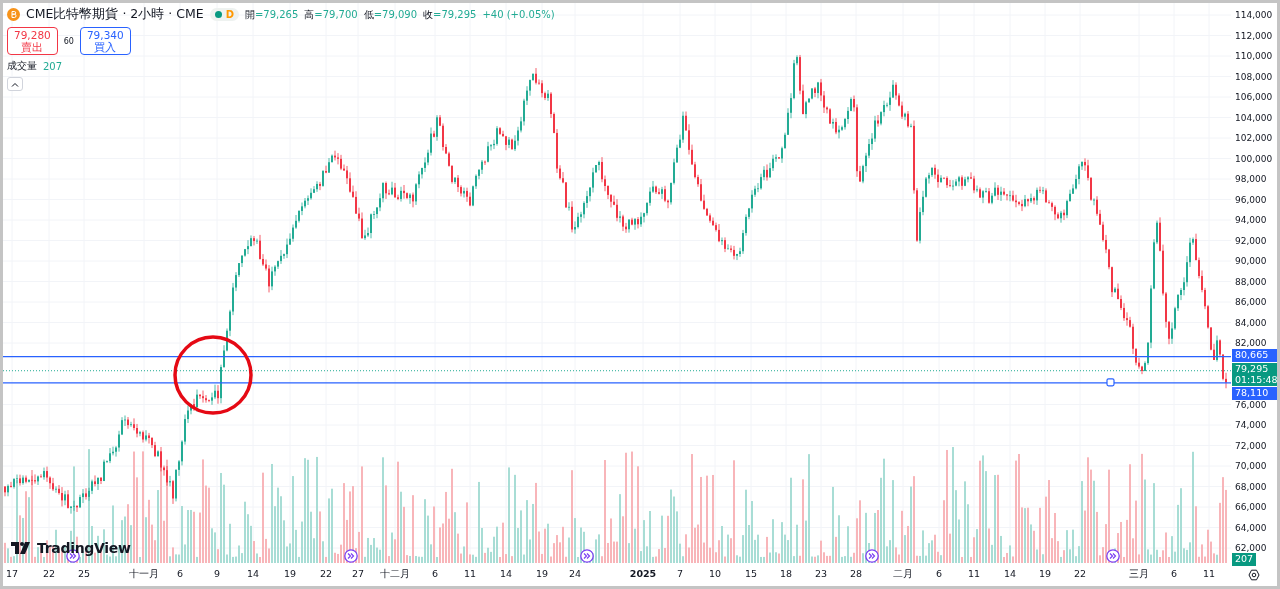 Image resolution: width=1280 pixels, height=589 pixels. Describe the element at coordinates (1254, 35) in the screenshot. I see `price-tick-label: 112,000` at that location.